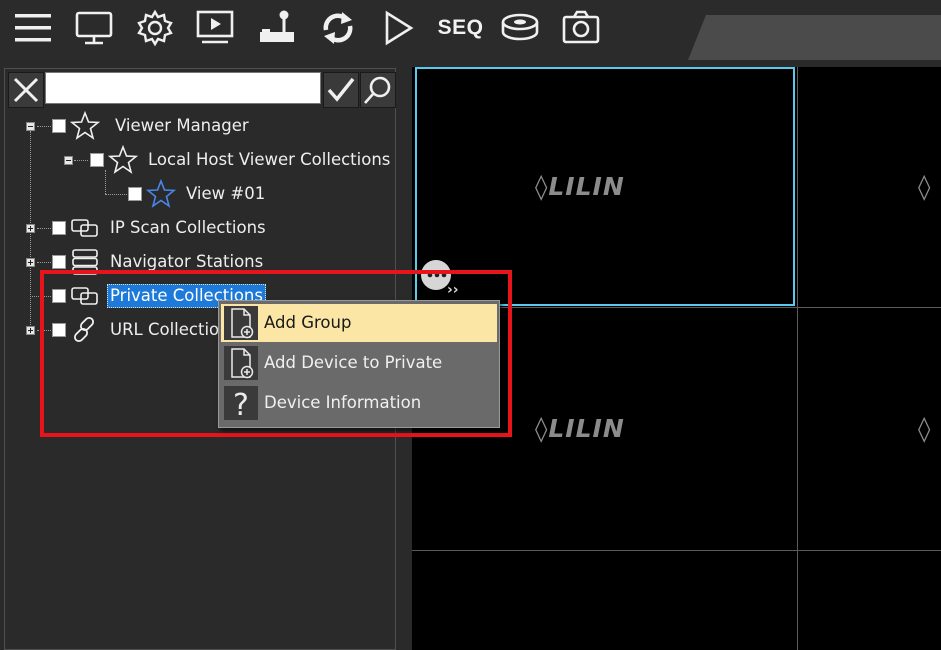  I want to click on main-toolbar: SEQ, so click(470, 30).